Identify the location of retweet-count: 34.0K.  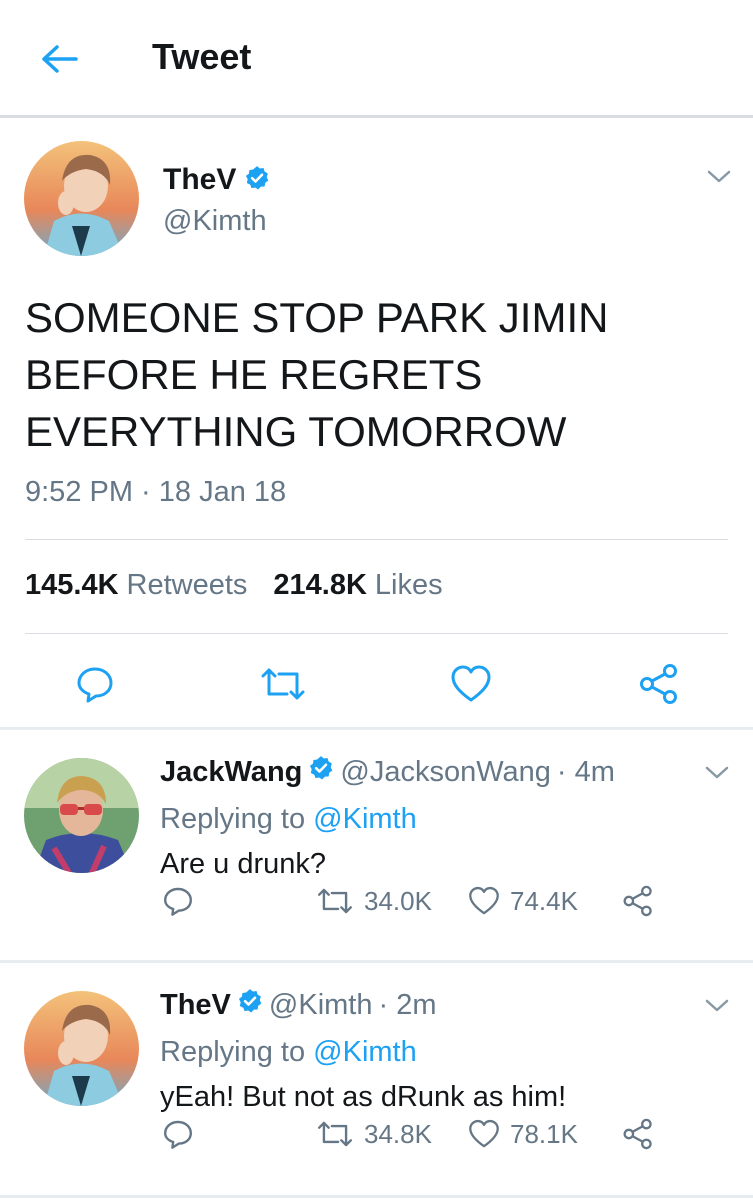
(398, 900).